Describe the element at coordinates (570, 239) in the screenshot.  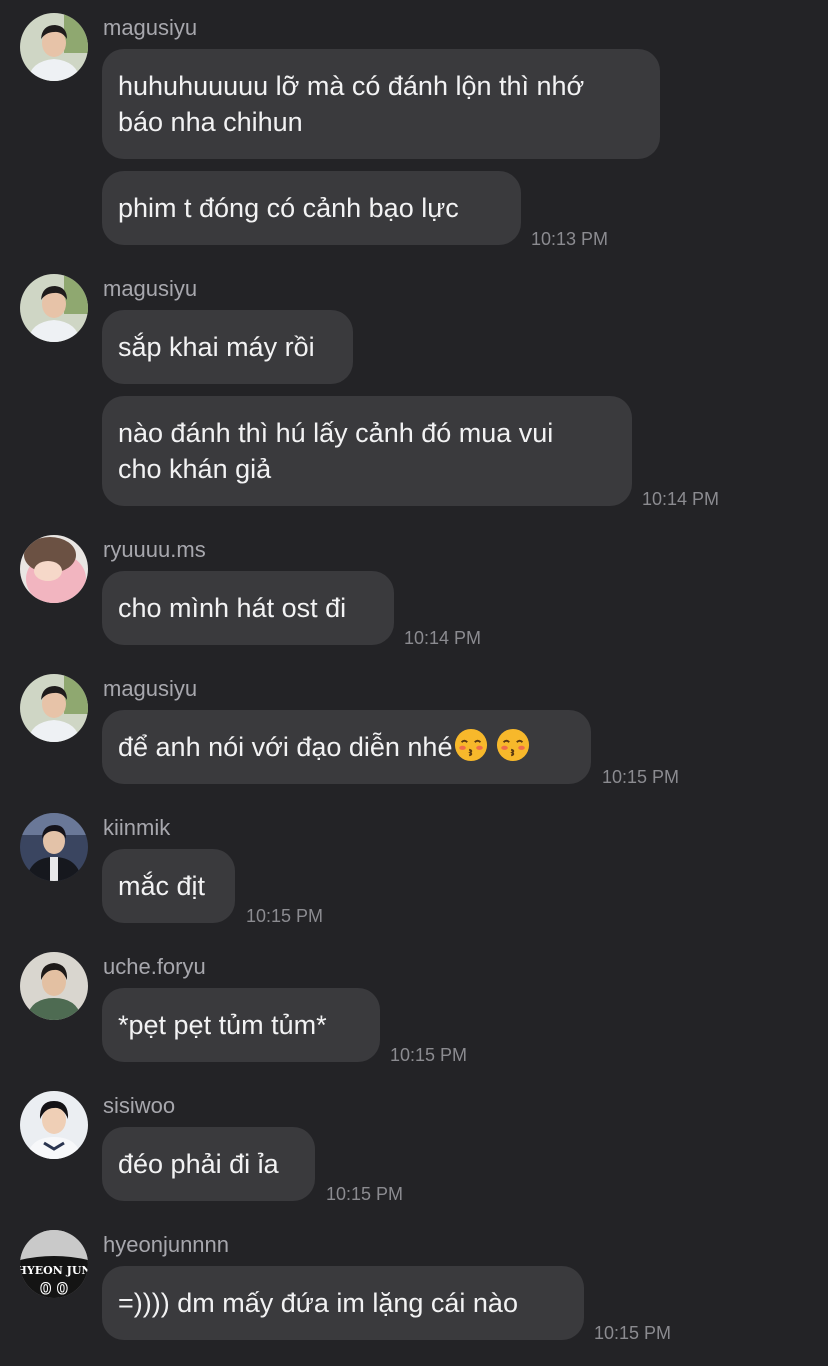
I see `timestamp: 10:13 PM` at that location.